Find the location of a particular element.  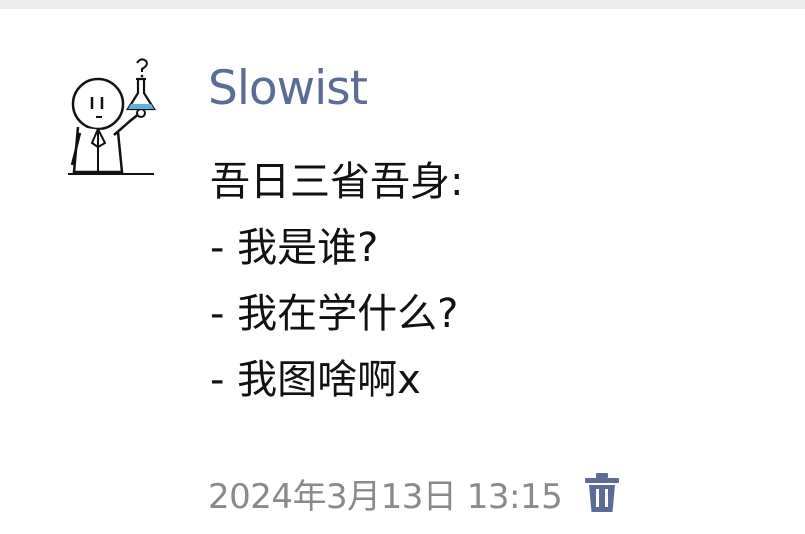

post-meta: 2024年3月13日 13:15 is located at coordinates (414, 494).